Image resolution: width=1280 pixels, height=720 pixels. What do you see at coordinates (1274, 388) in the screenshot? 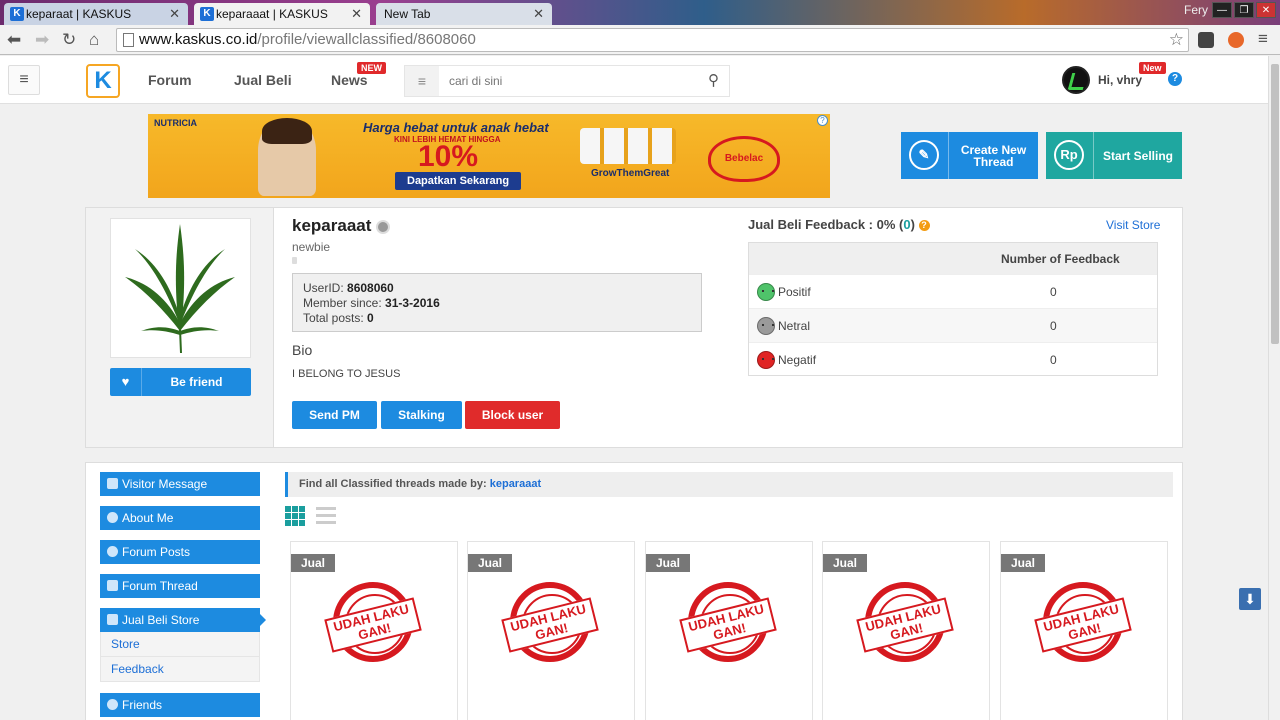
I see `page-scrollbar` at bounding box center [1274, 388].